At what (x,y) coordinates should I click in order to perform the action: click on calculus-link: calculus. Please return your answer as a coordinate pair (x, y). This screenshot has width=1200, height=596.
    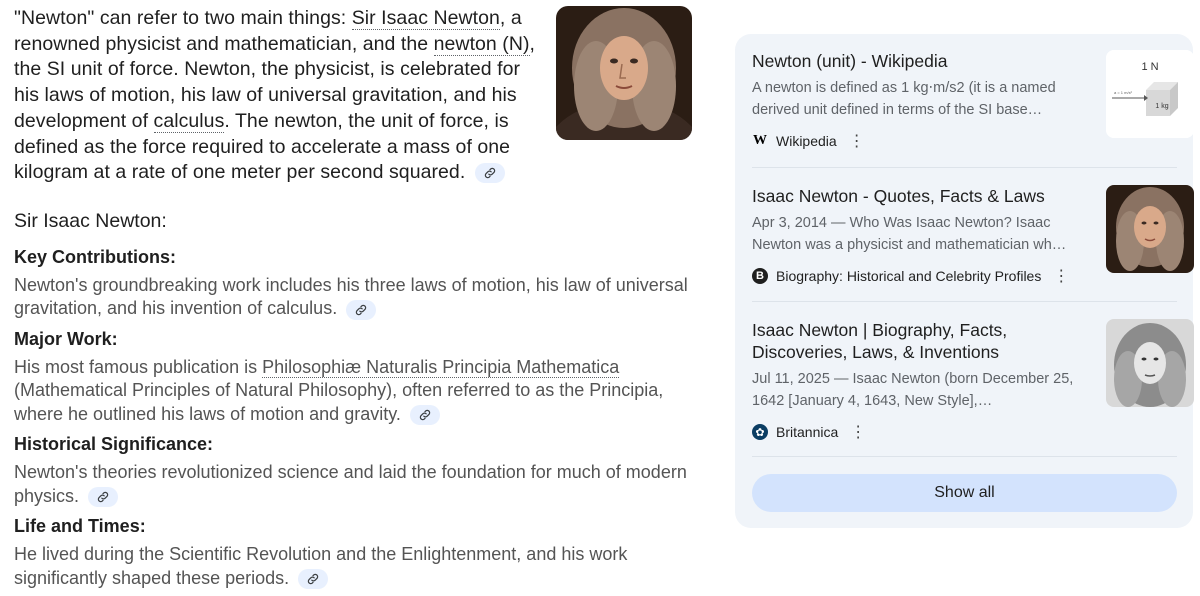
    Looking at the image, I should click on (189, 121).